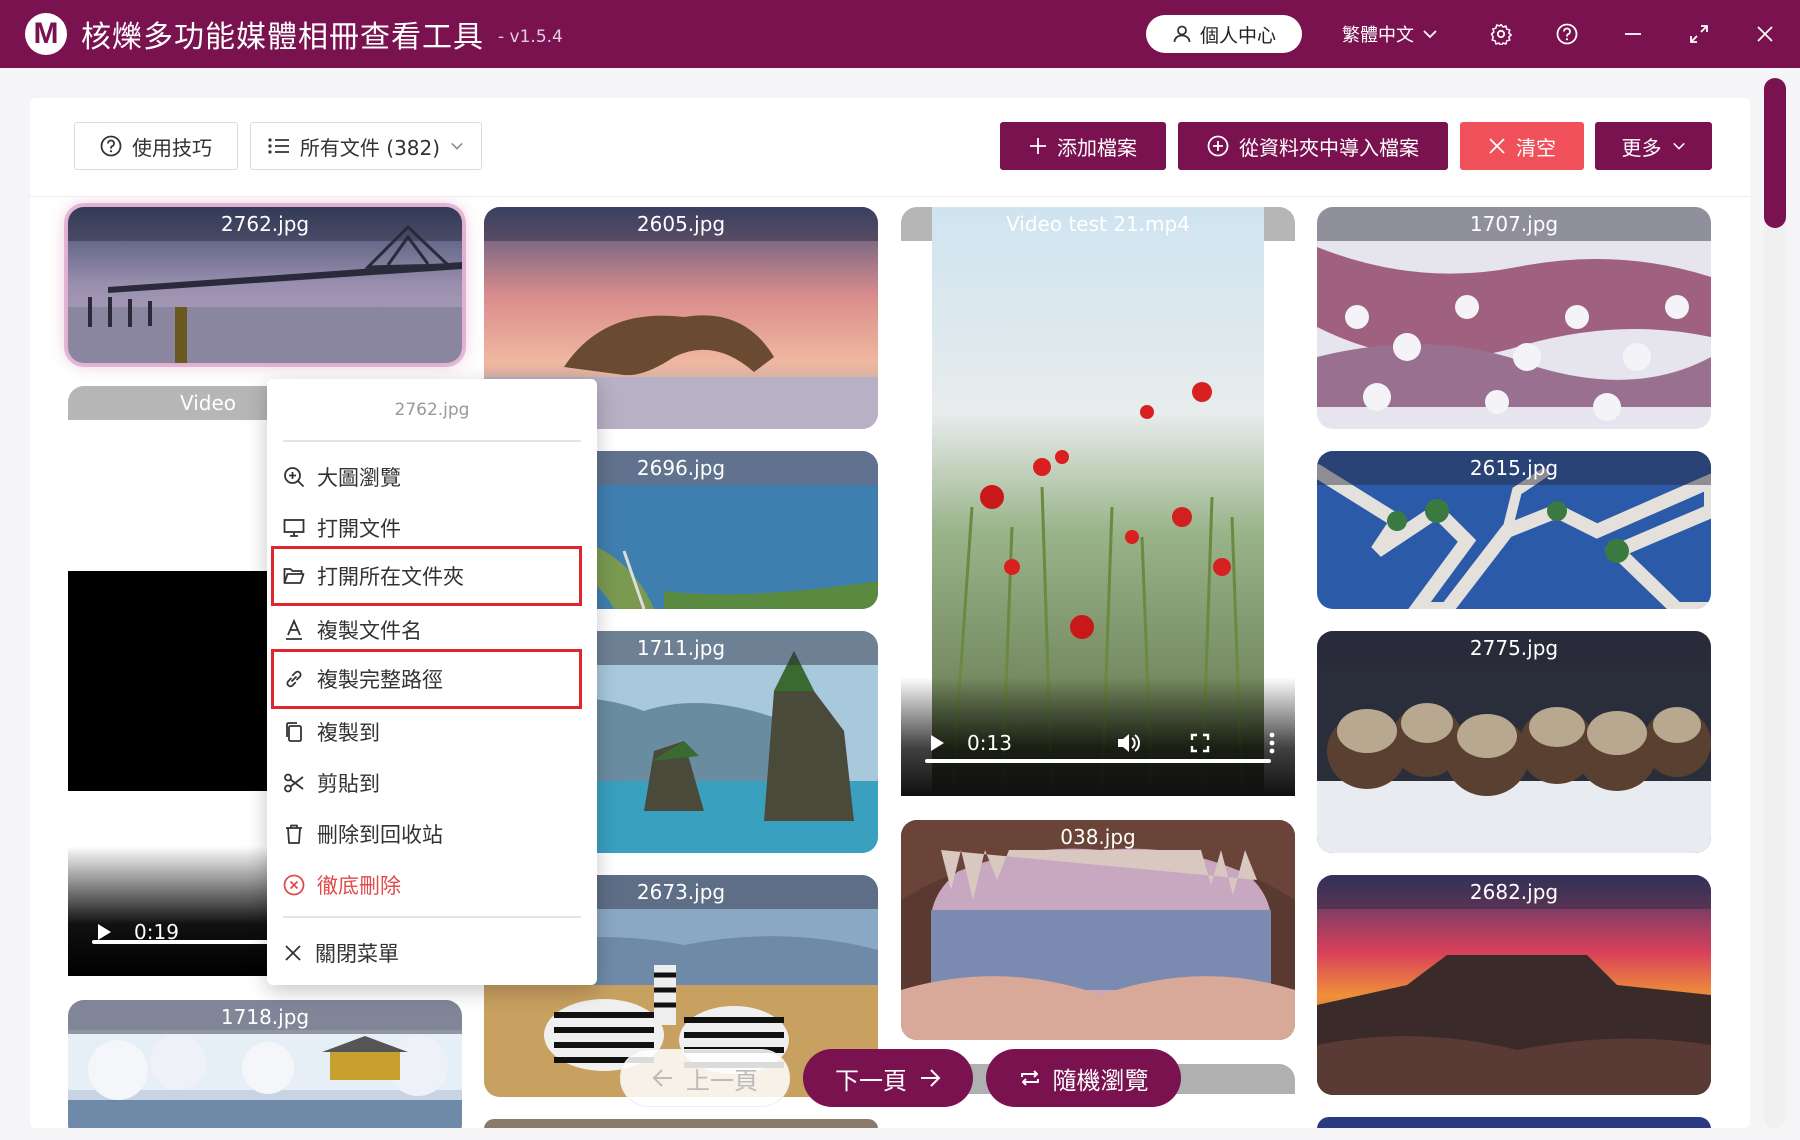 The height and width of the screenshot is (1140, 1800). I want to click on user-center-label: 個人中心, so click(1237, 35).